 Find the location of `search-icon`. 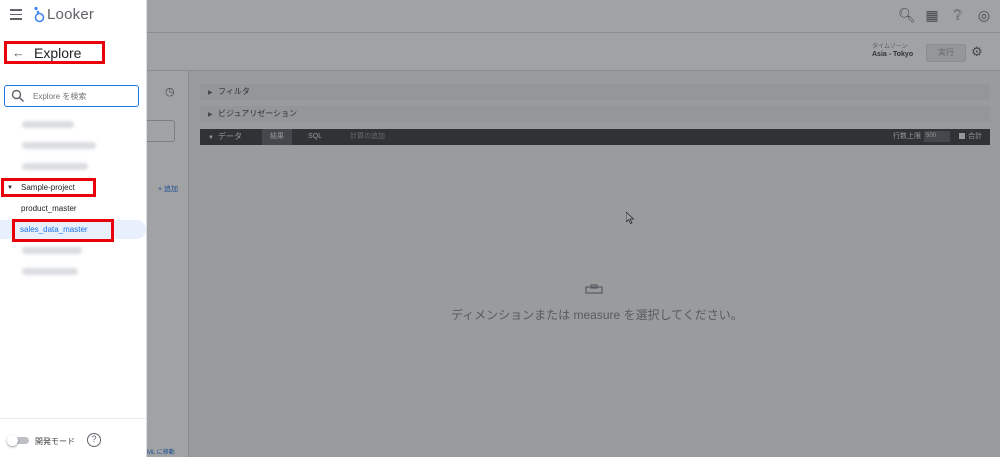

search-icon is located at coordinates (18, 96).